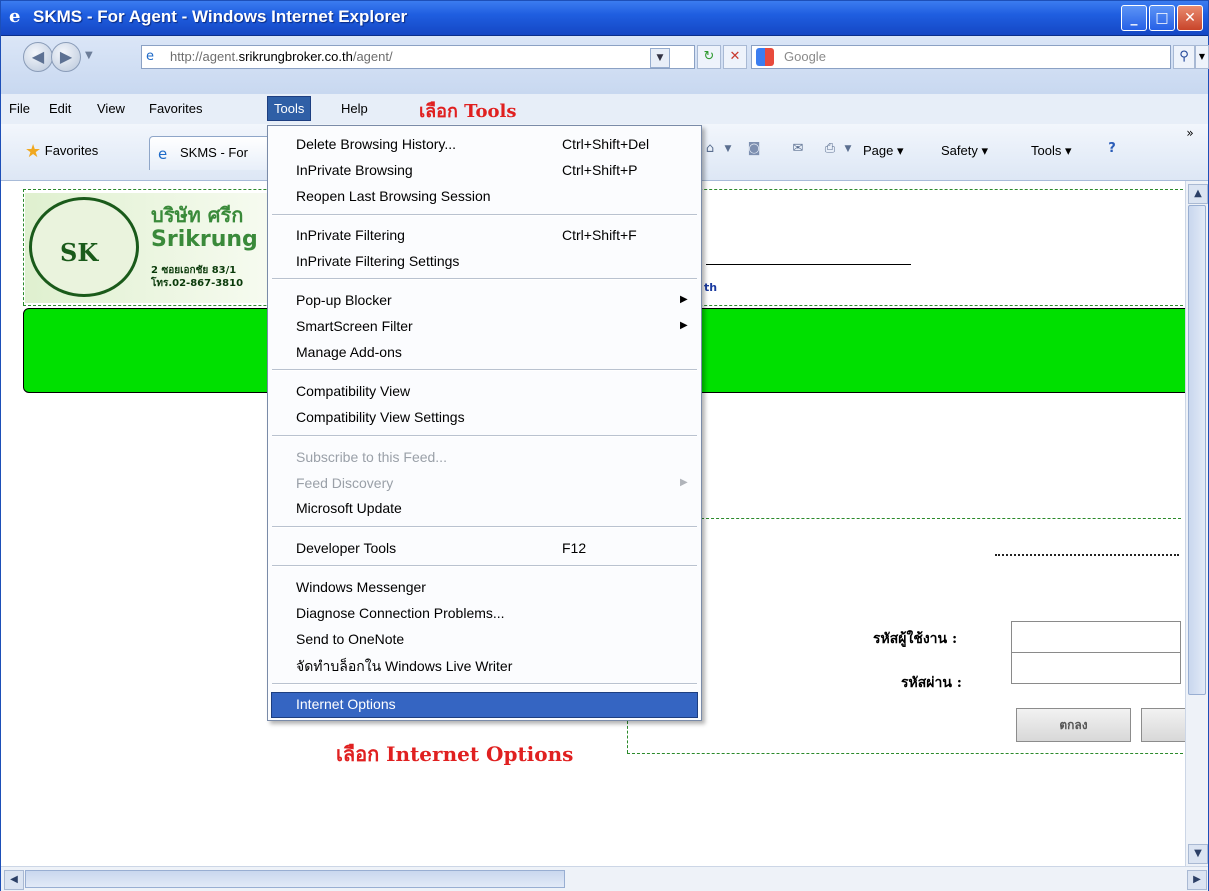 The height and width of the screenshot is (891, 1209). Describe the element at coordinates (346, 548) in the screenshot. I see `menu-item-developer-tools: Developer Tools` at that location.